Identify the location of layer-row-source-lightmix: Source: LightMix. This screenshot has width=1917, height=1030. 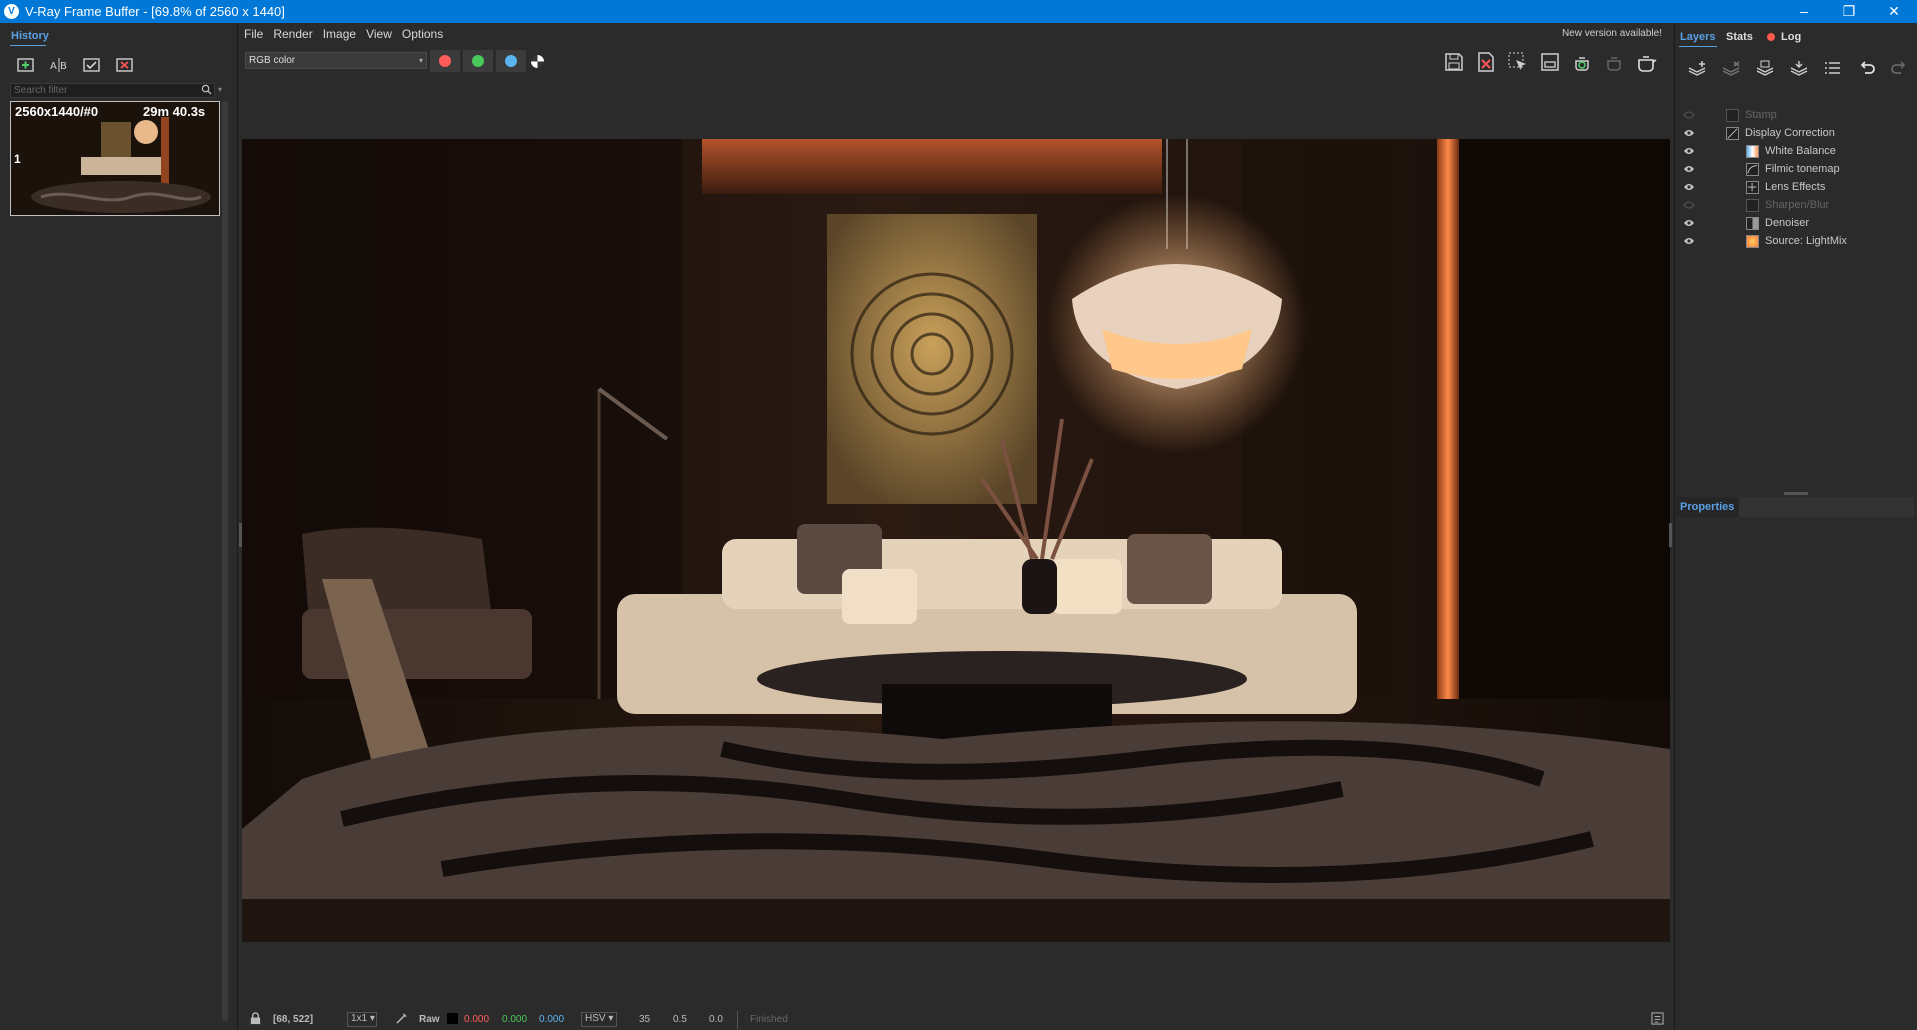
(1796, 242).